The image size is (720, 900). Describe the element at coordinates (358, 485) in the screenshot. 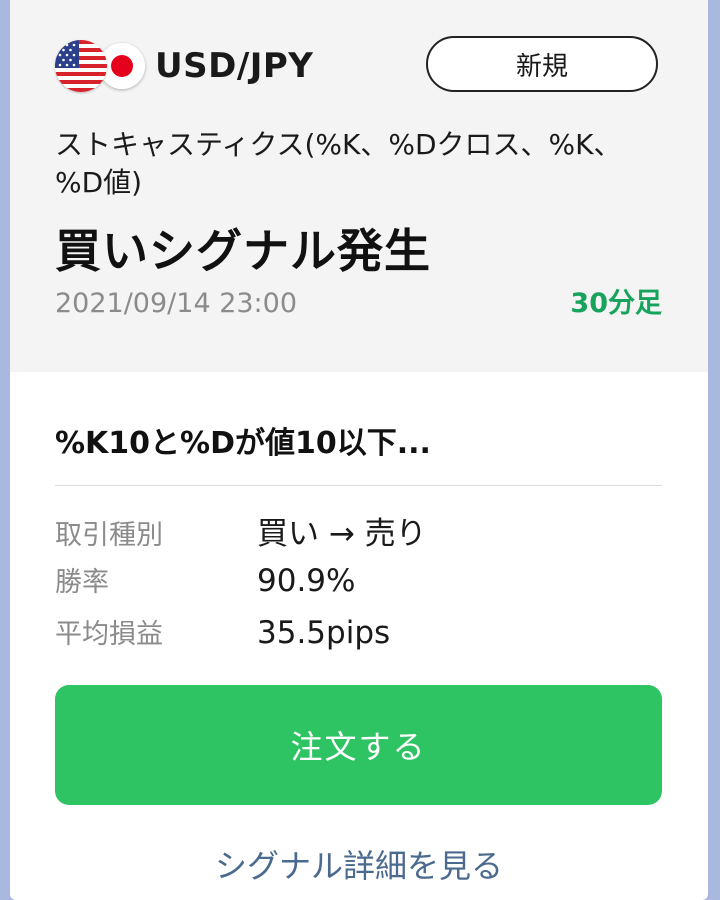

I see `divider` at that location.